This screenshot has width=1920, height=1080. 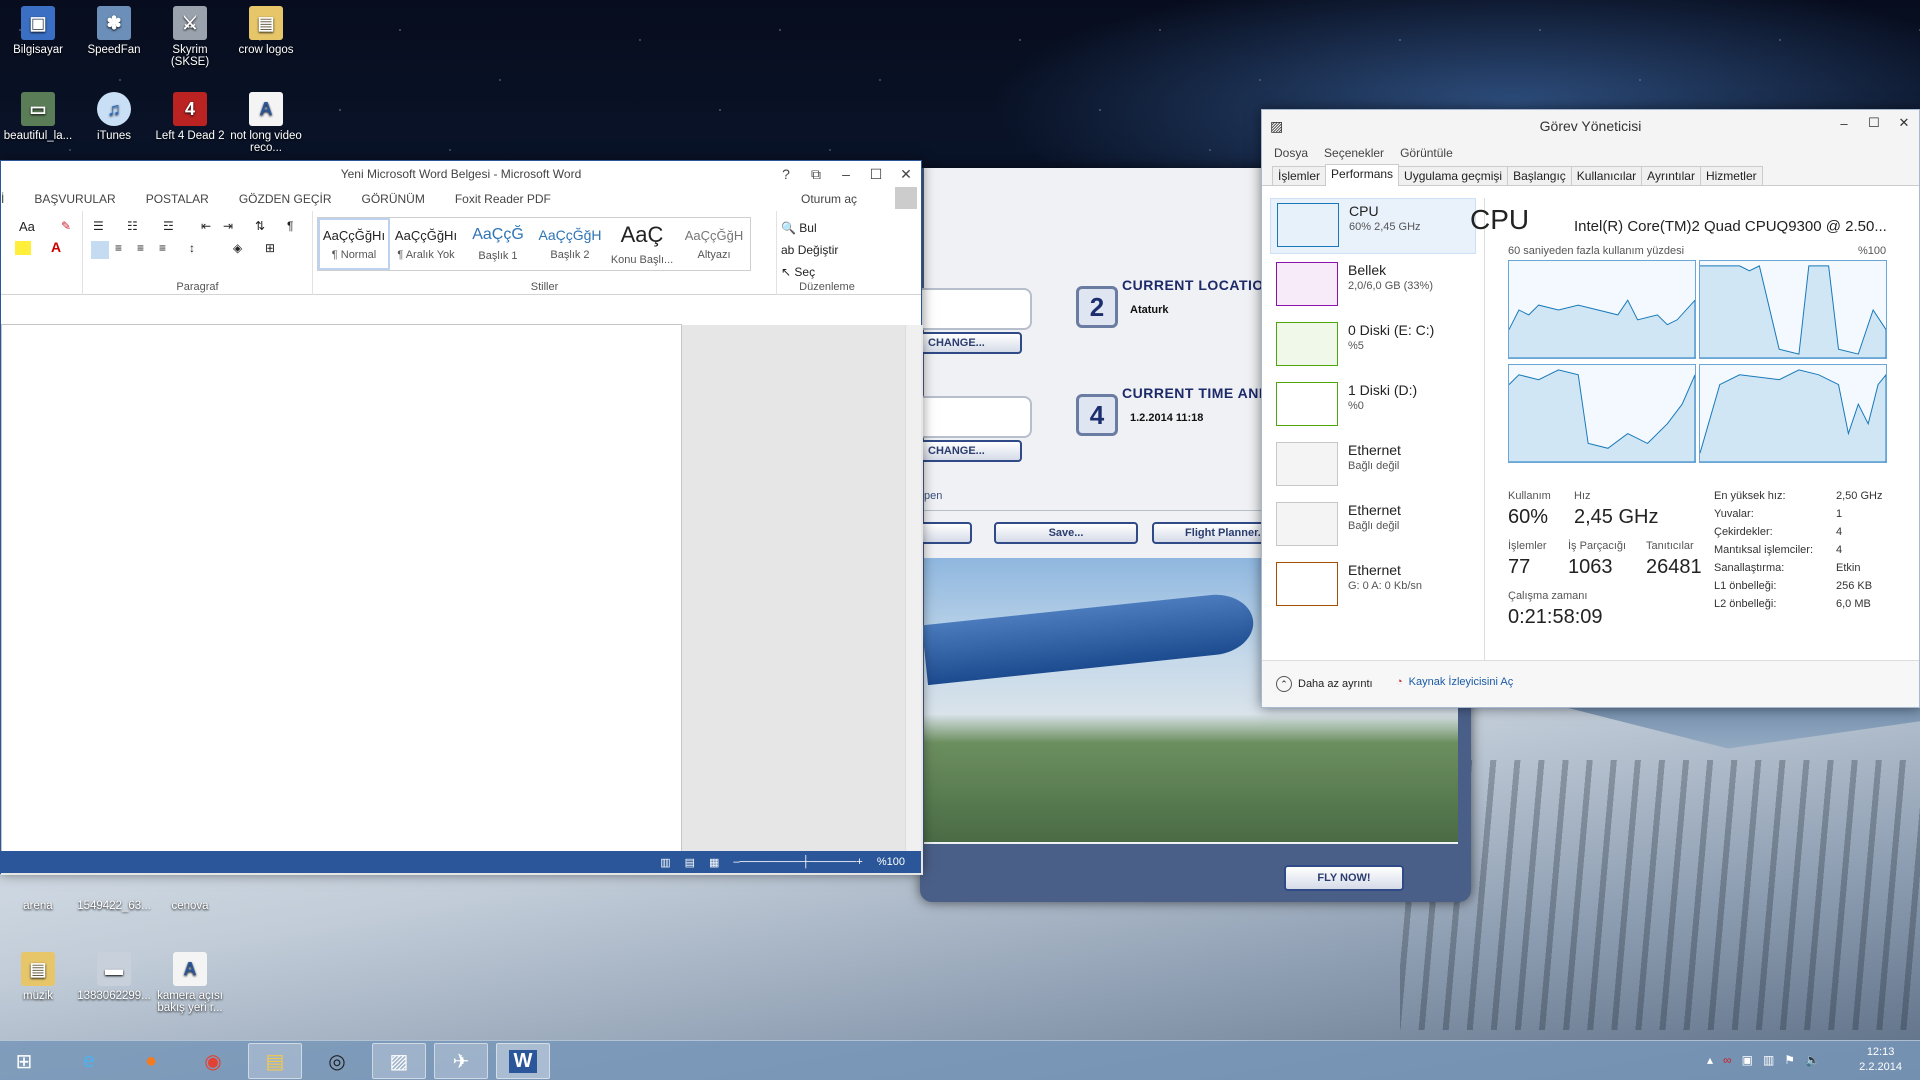 I want to click on desktop-icon-cenova: cenova, so click(x=190, y=906).